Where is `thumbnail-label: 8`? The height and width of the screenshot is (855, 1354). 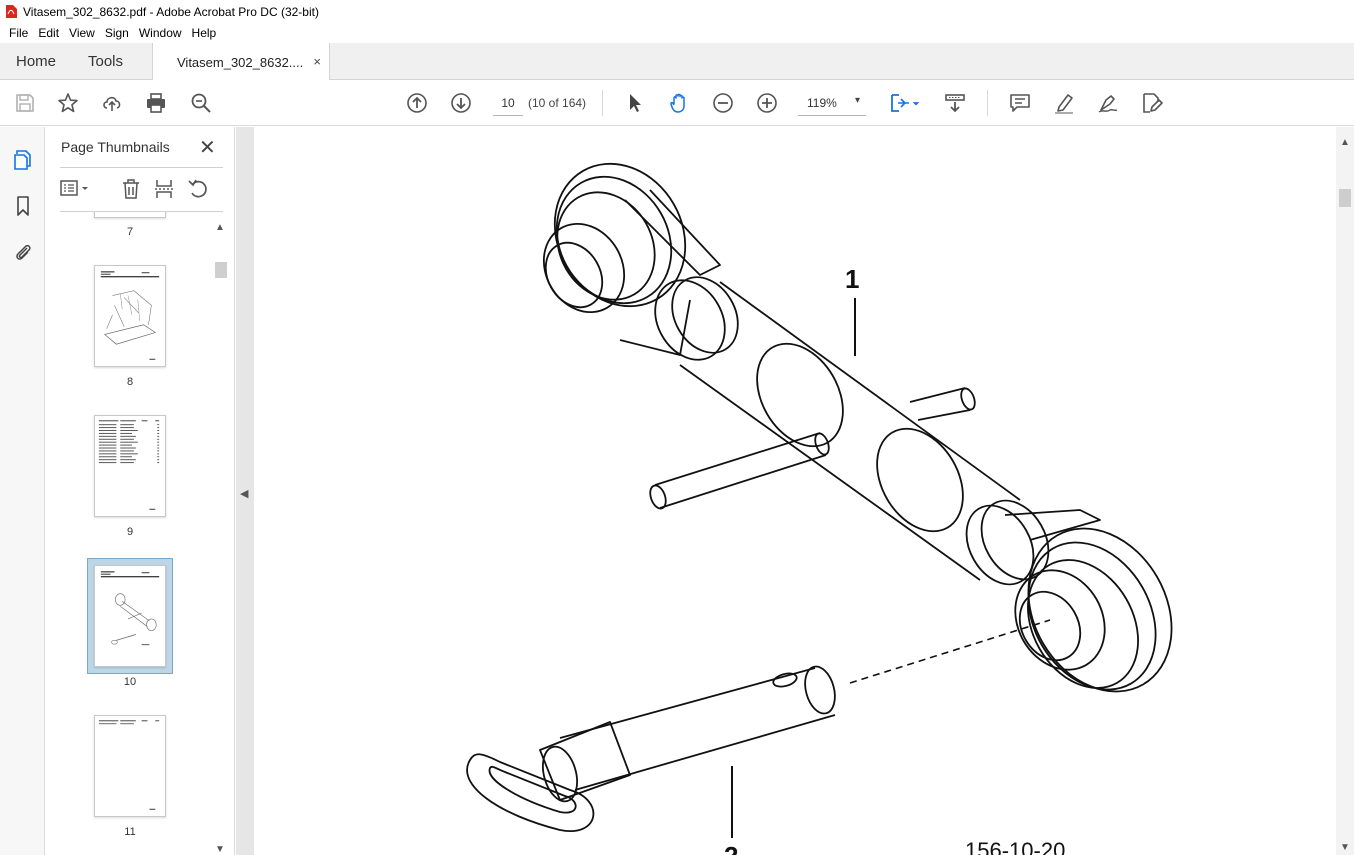
thumbnail-label: 8 is located at coordinates (130, 382).